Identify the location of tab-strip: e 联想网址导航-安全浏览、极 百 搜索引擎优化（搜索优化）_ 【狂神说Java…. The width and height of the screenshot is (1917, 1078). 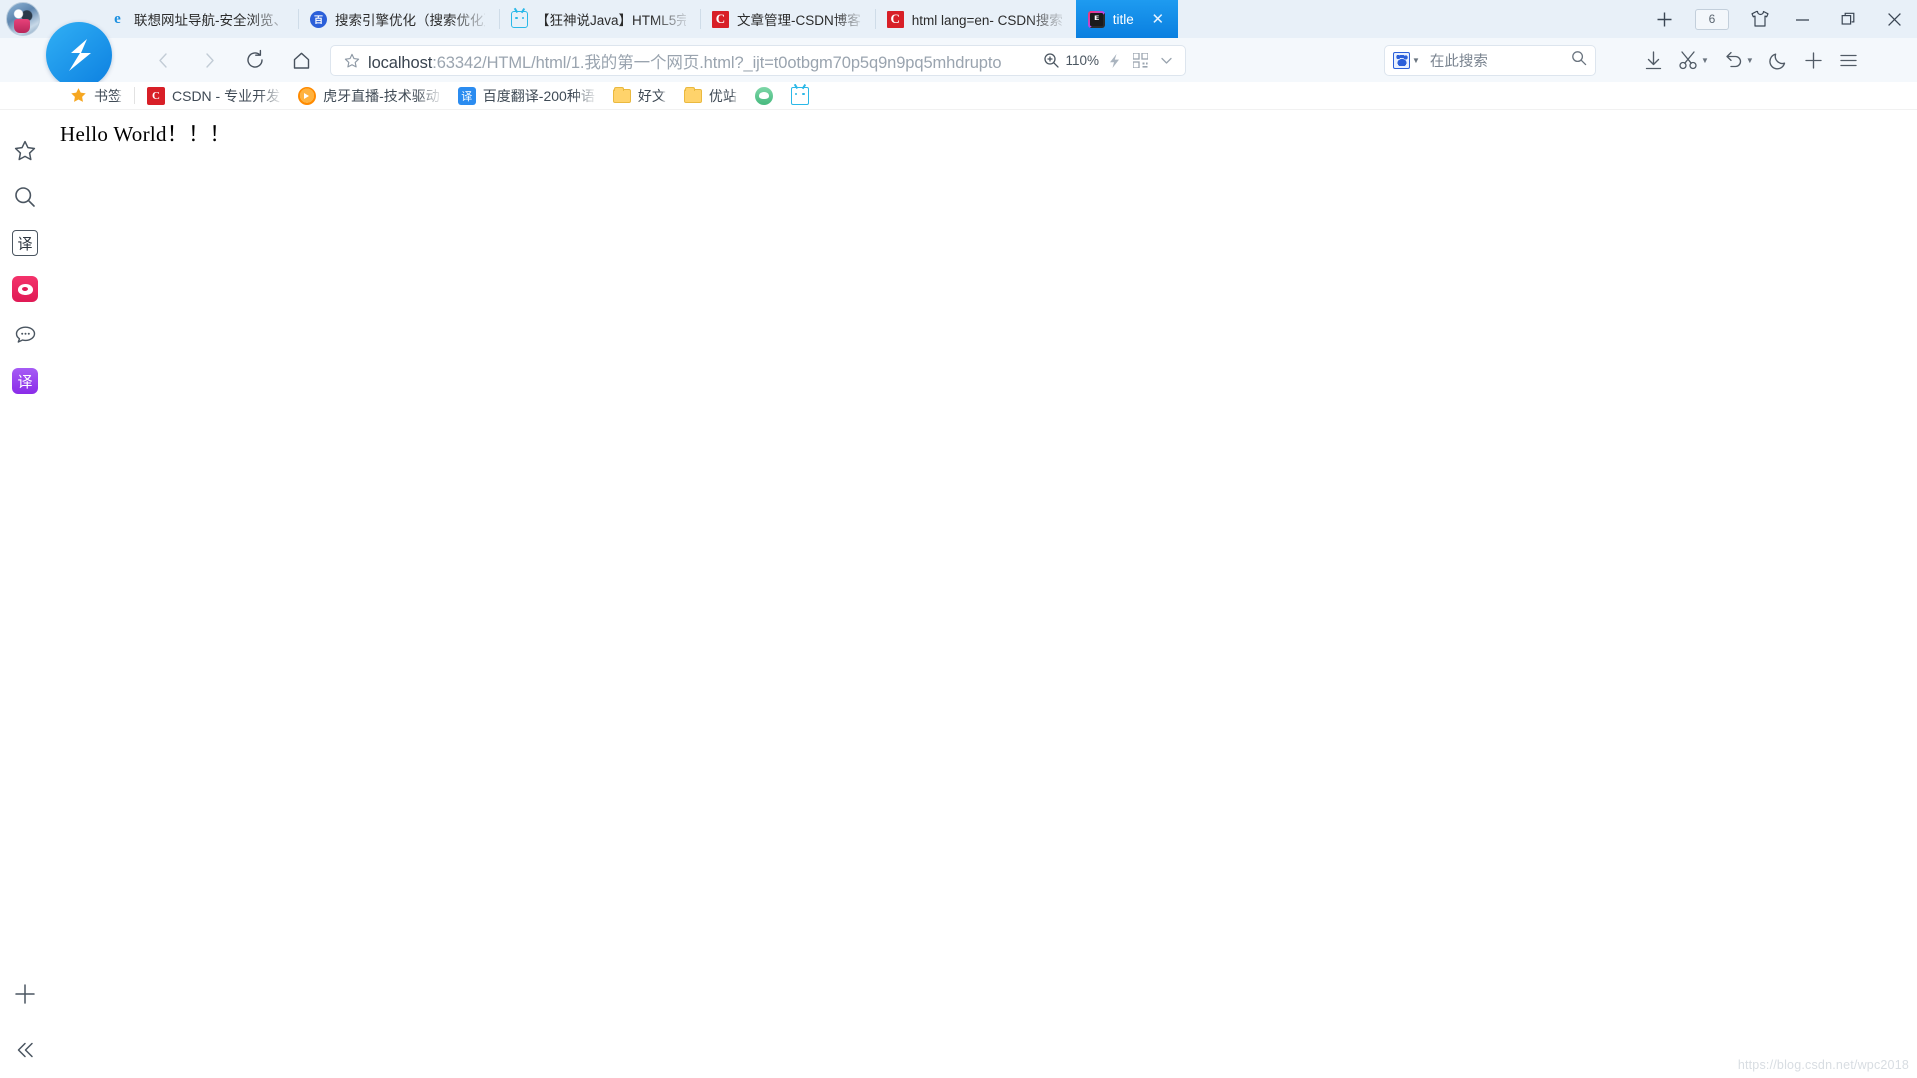
(637, 19).